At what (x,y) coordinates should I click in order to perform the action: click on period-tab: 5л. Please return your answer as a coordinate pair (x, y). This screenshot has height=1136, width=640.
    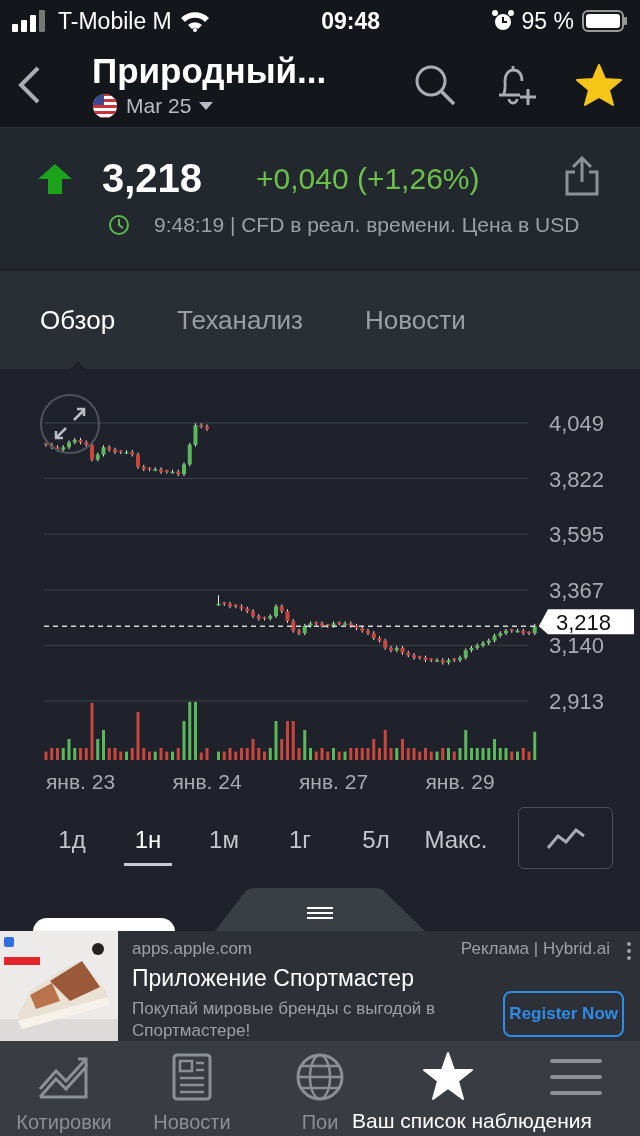
    Looking at the image, I should click on (376, 838).